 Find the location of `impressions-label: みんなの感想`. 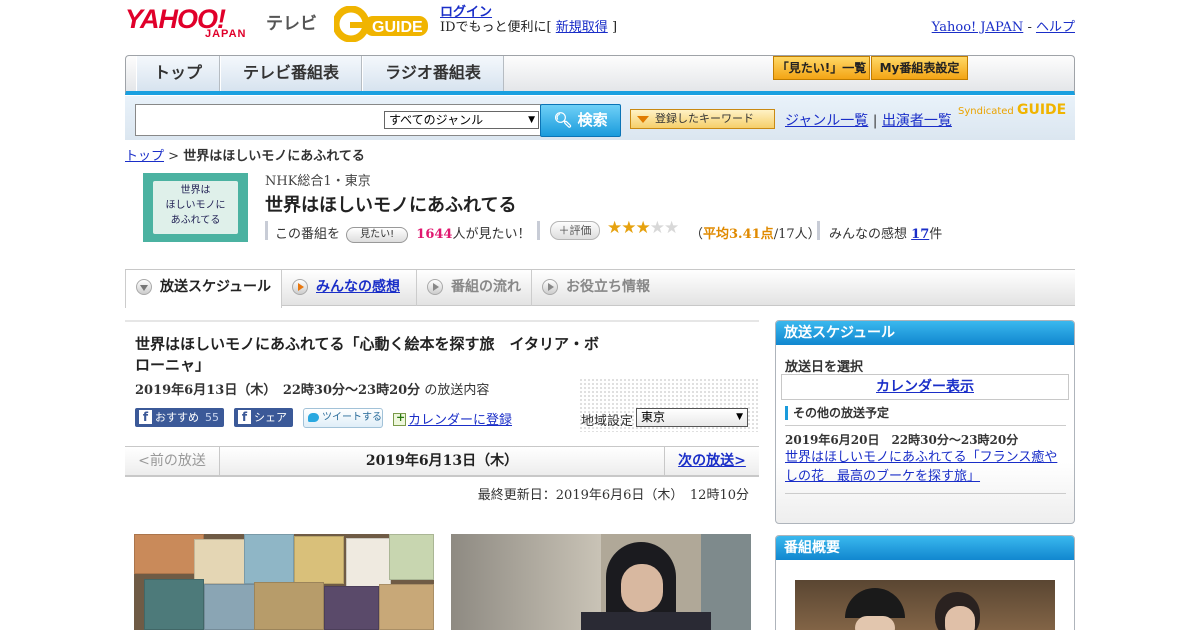

impressions-label: みんなの感想 is located at coordinates (868, 234).